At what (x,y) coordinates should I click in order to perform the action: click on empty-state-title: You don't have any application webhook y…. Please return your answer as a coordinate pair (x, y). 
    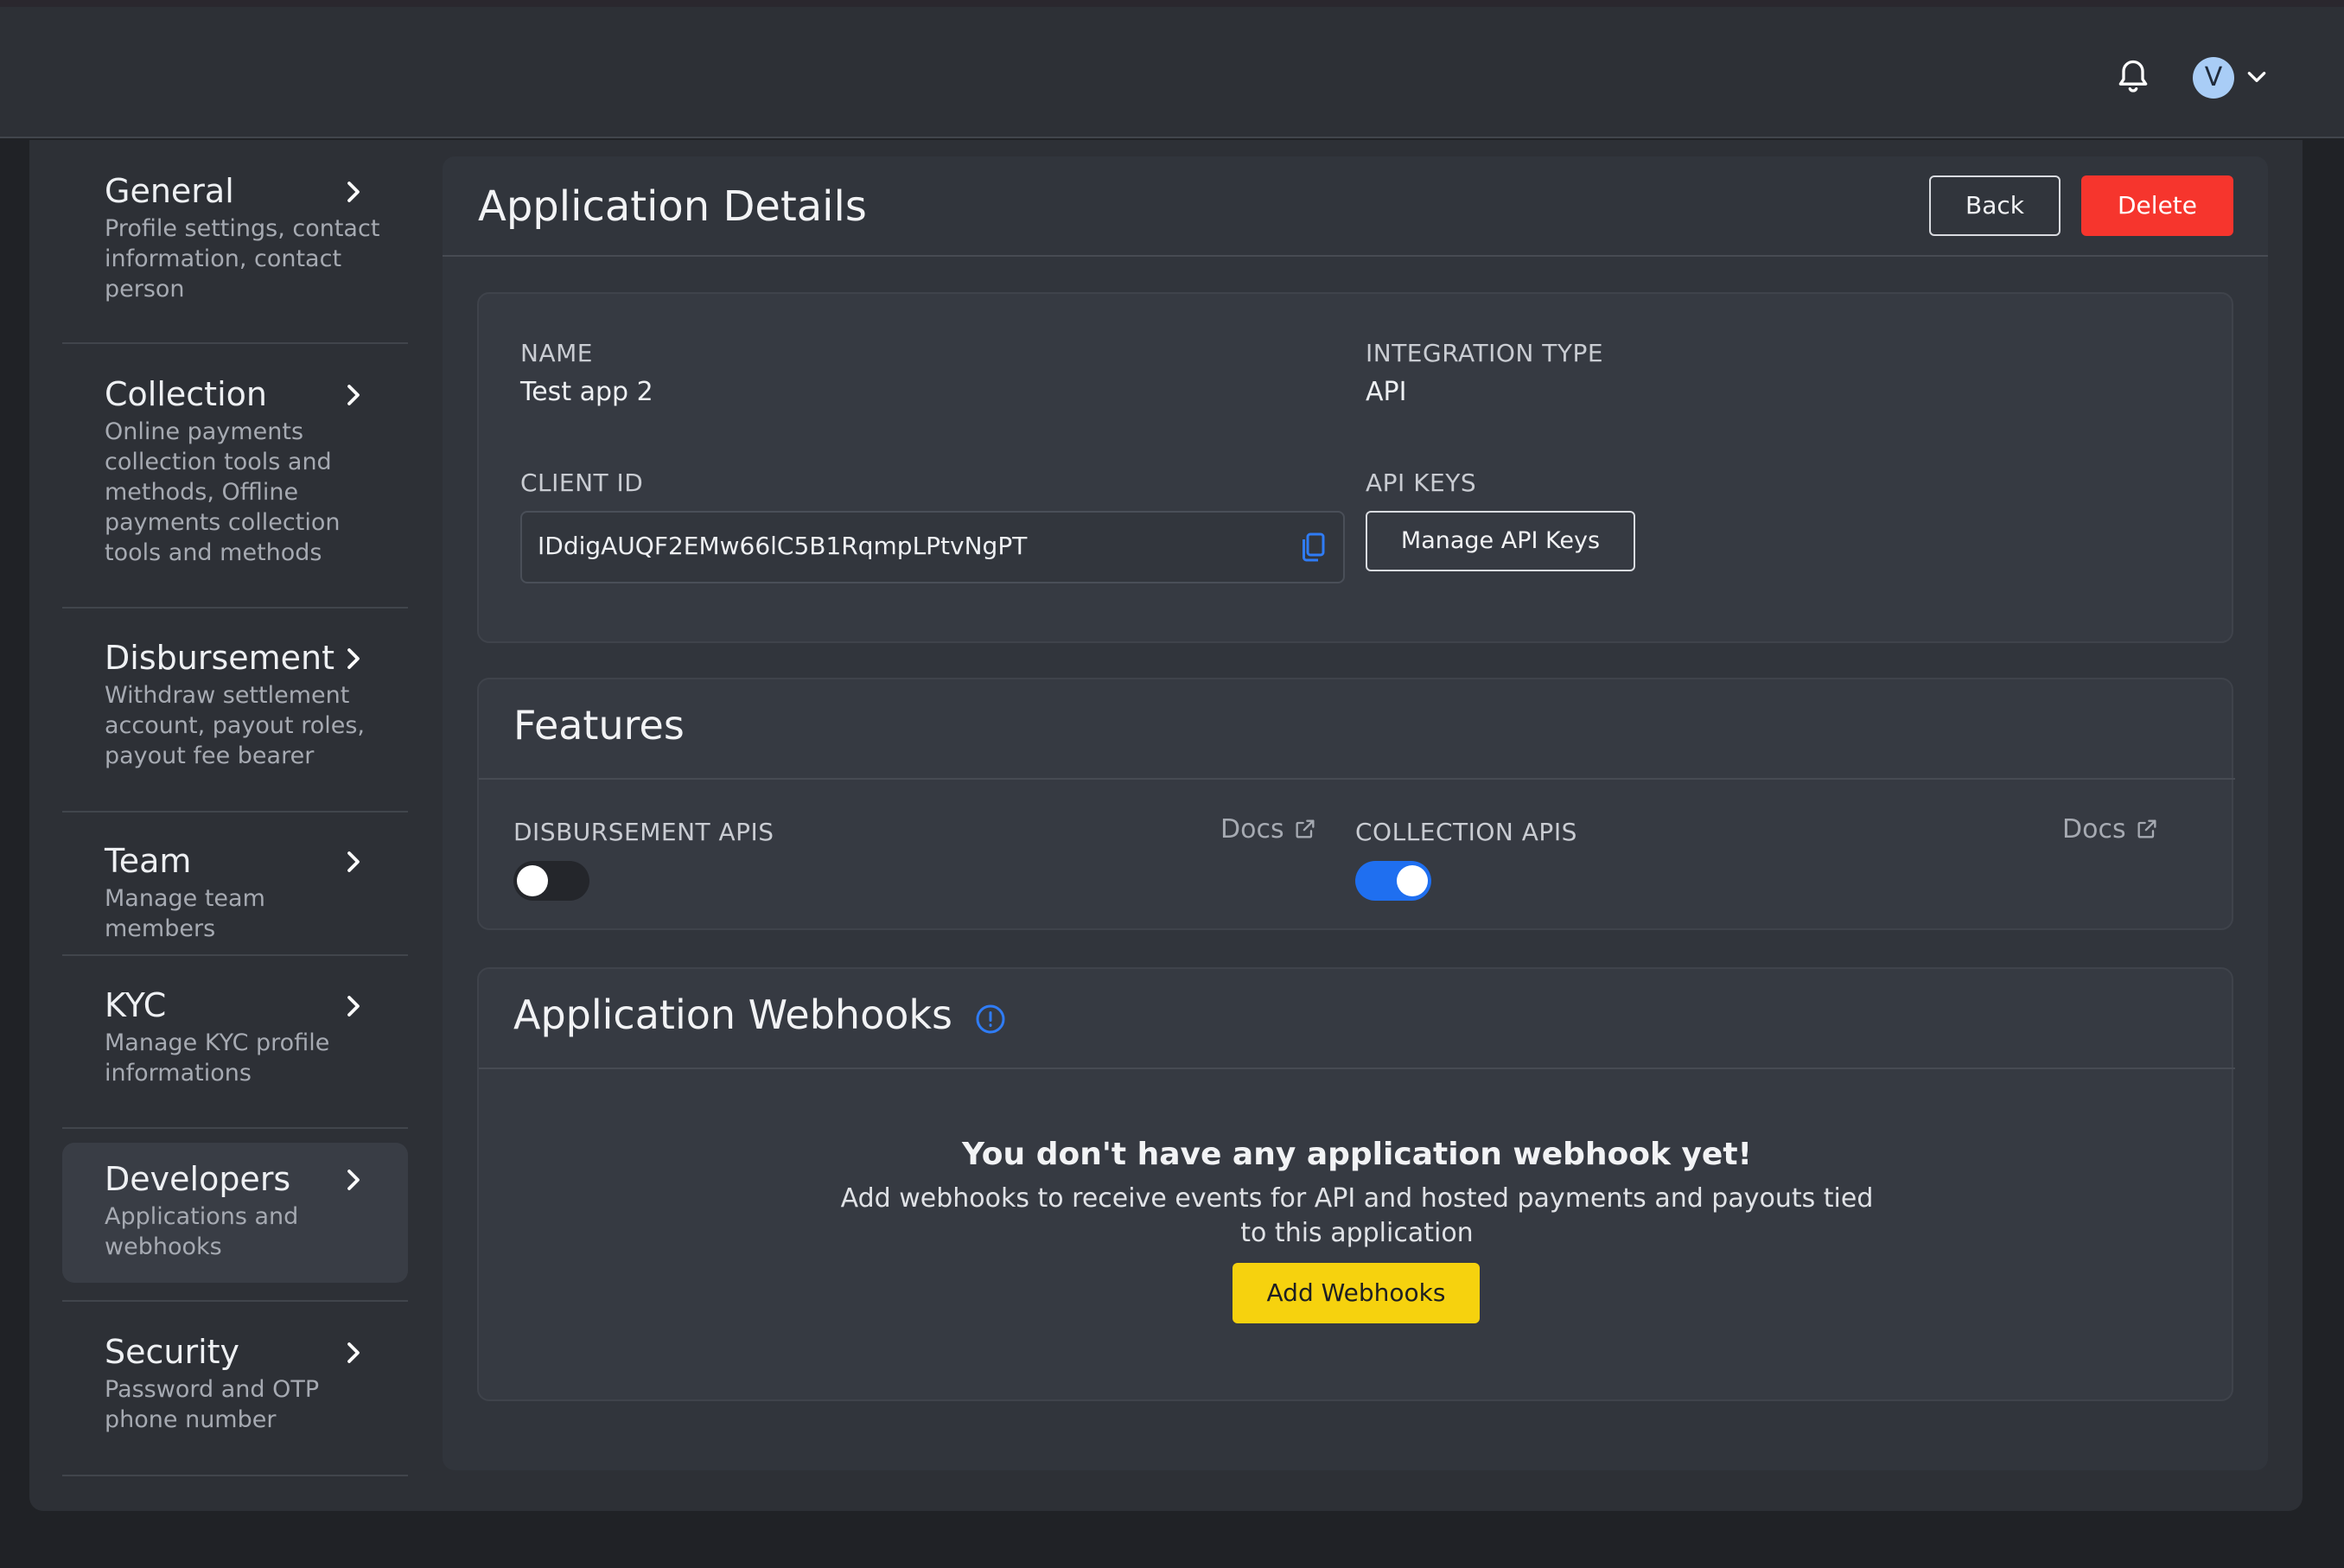
    Looking at the image, I should click on (1357, 1155).